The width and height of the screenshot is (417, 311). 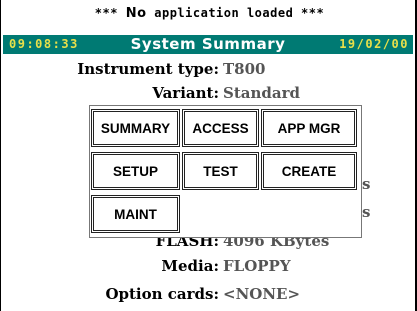 I want to click on hidden-value-fragment-1: s, so click(x=366, y=184).